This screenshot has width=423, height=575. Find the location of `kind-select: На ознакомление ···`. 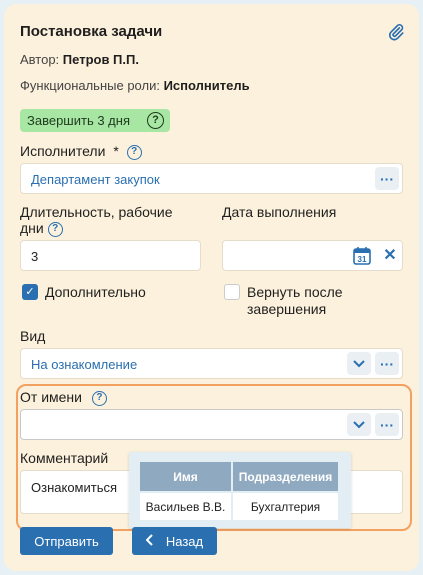

kind-select: На ознакомление ··· is located at coordinates (211, 363).